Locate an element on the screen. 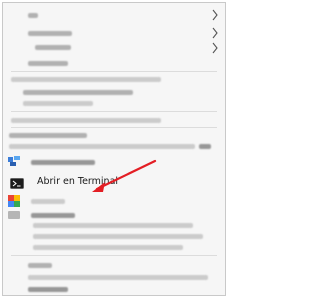 This screenshot has width=320, height=300. terminal-icon is located at coordinates (17, 183).